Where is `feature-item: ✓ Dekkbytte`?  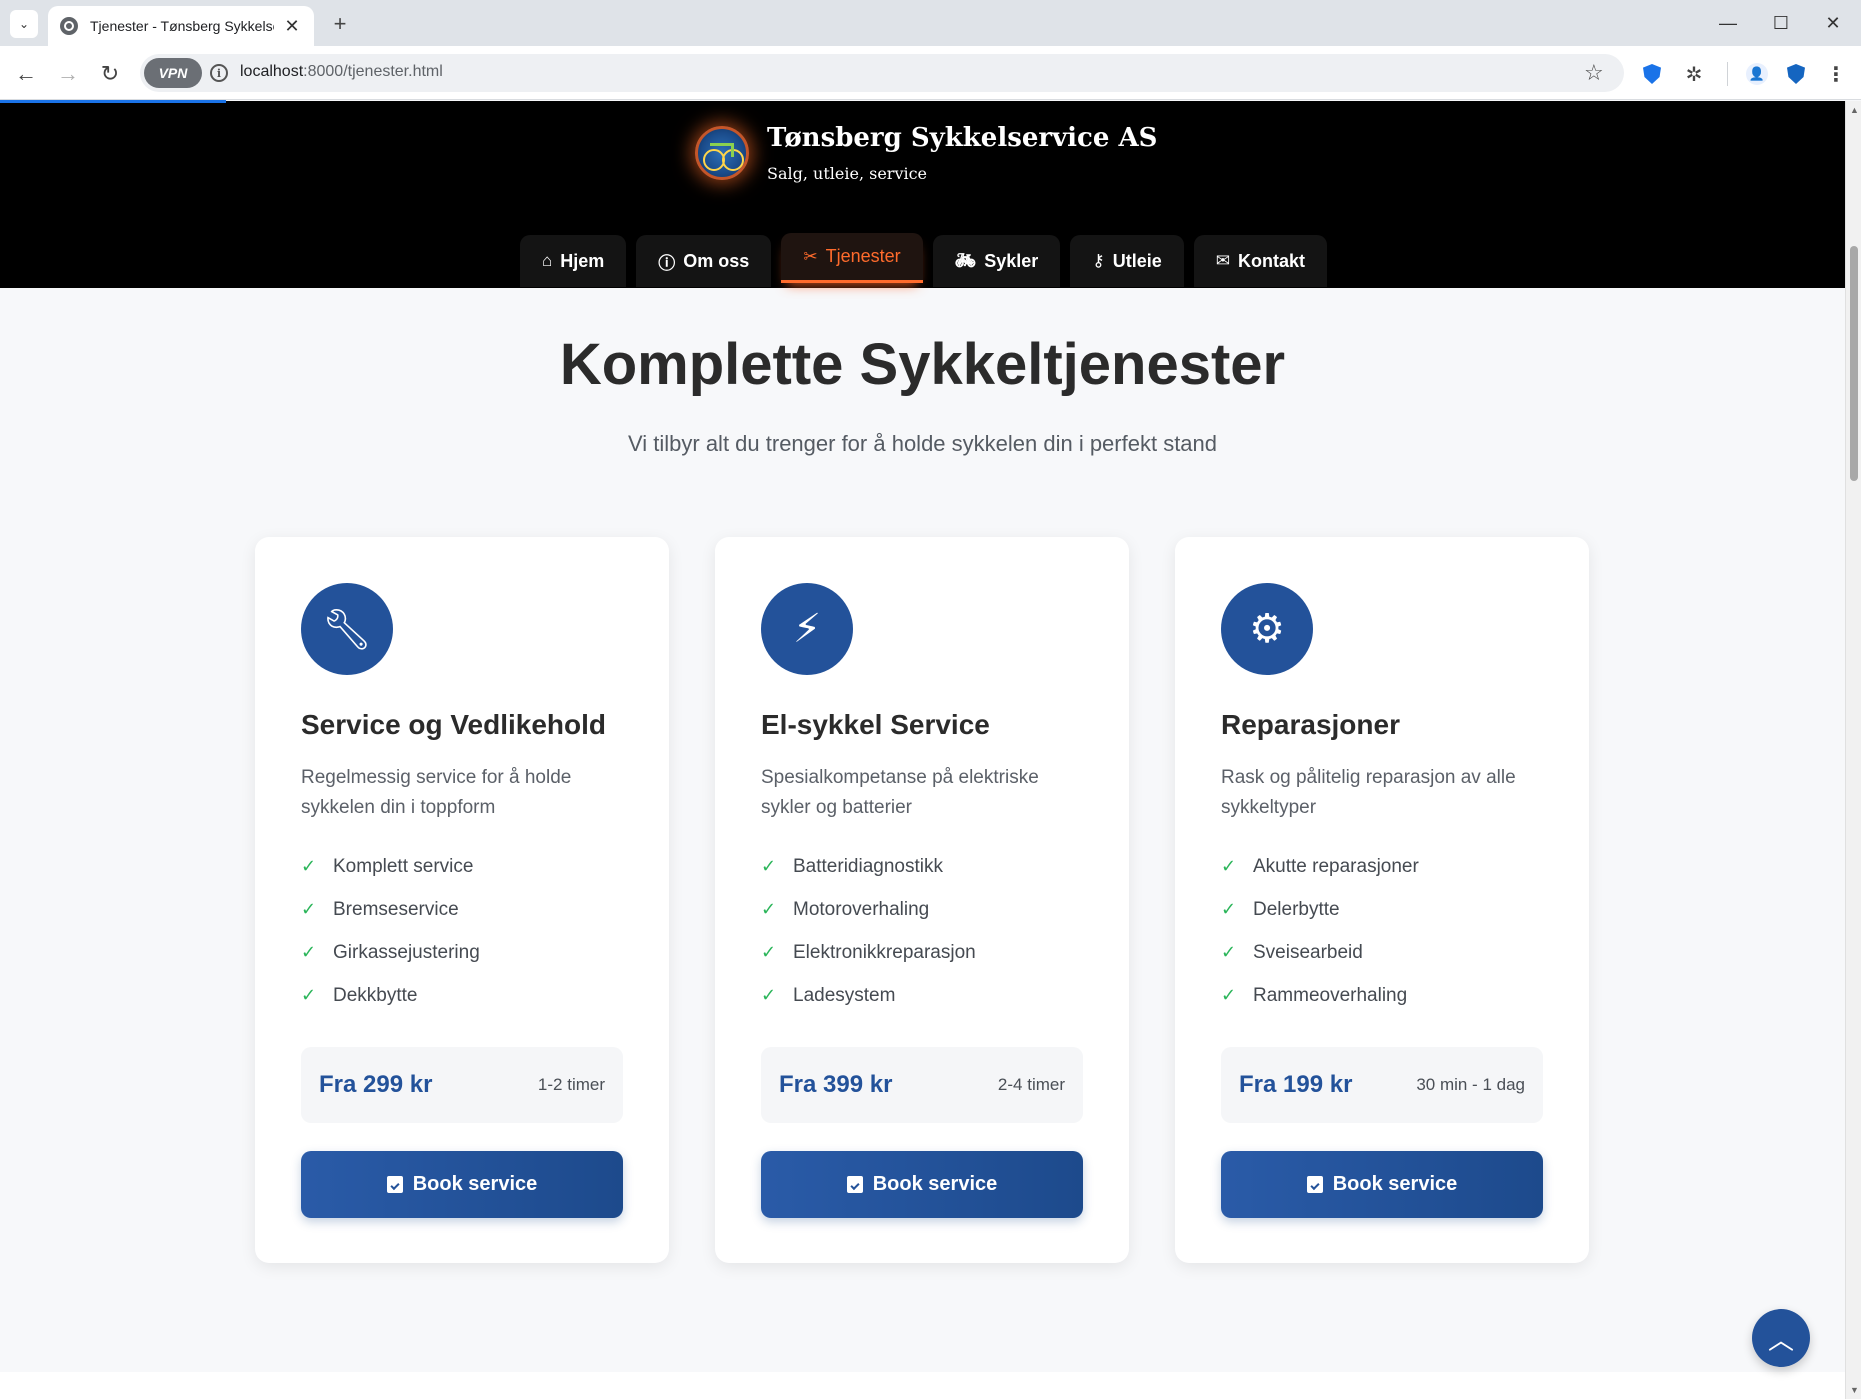
feature-item: ✓ Dekkbytte is located at coordinates (359, 995).